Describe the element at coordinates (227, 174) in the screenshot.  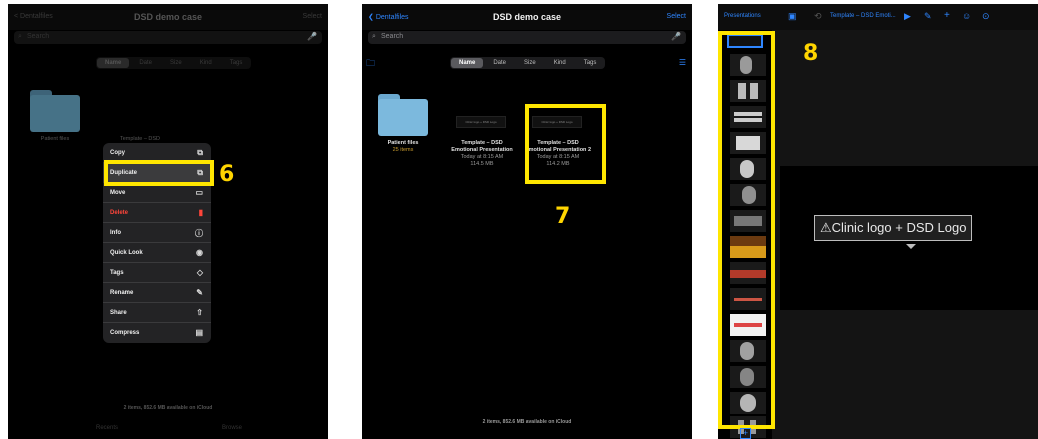
I see `step-number: 6` at that location.